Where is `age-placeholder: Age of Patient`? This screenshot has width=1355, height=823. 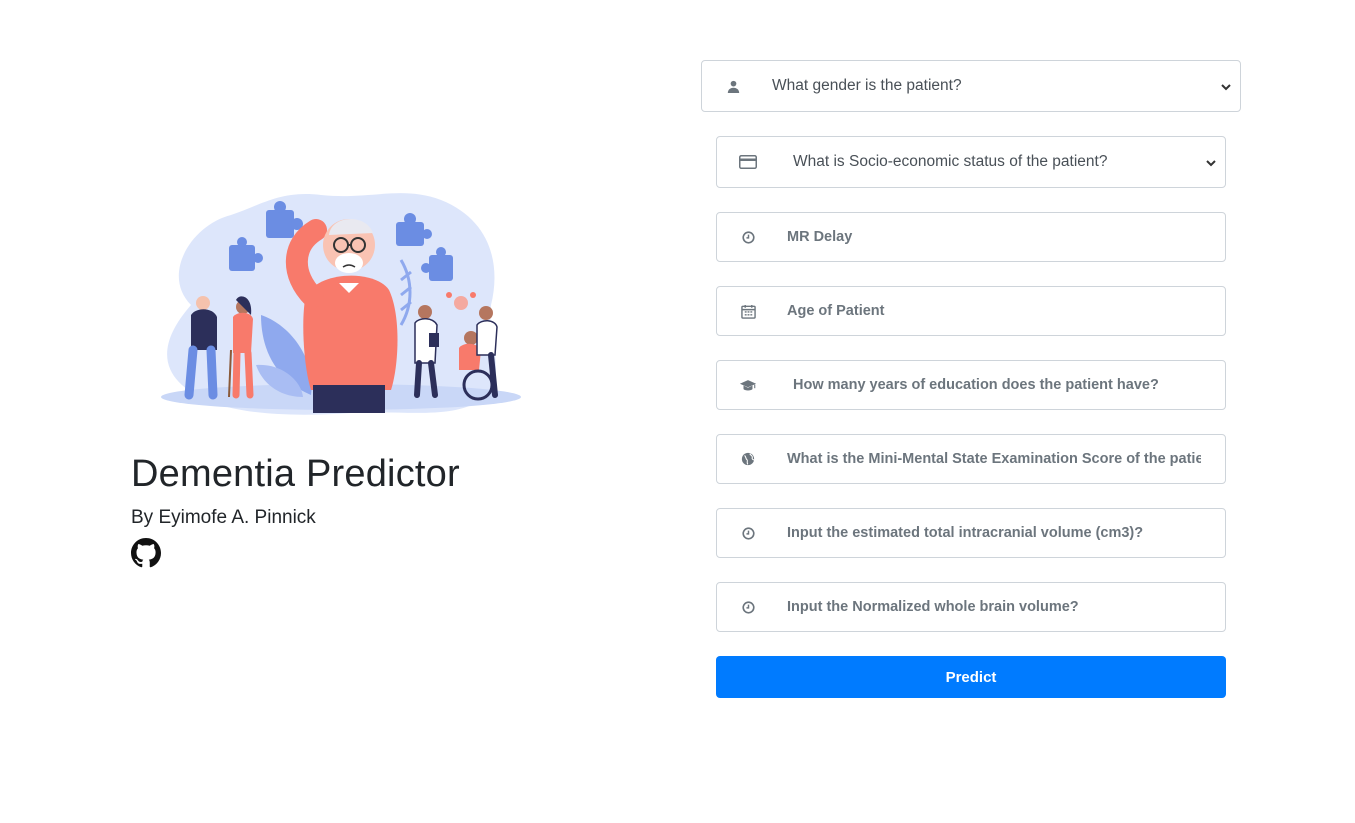 age-placeholder: Age of Patient is located at coordinates (836, 311).